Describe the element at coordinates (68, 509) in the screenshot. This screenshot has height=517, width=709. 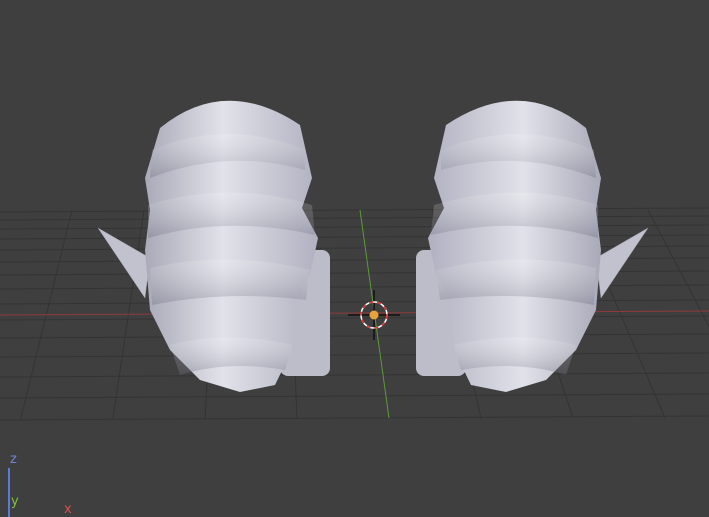
I see `gizmo-x-label: x` at that location.